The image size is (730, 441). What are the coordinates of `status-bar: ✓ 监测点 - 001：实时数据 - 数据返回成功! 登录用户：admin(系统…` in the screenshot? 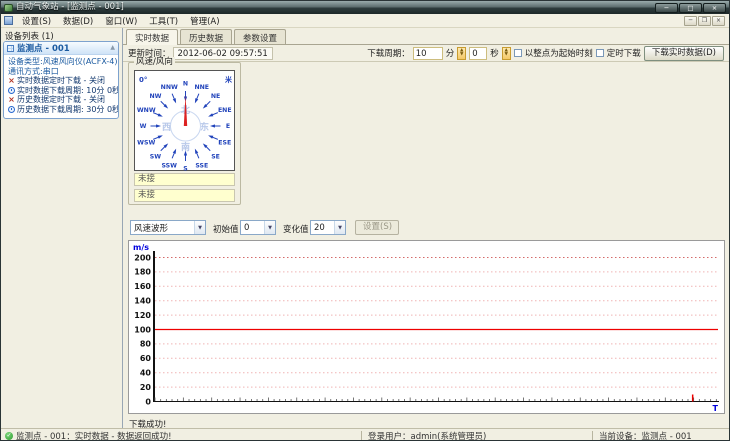 It's located at (365, 434).